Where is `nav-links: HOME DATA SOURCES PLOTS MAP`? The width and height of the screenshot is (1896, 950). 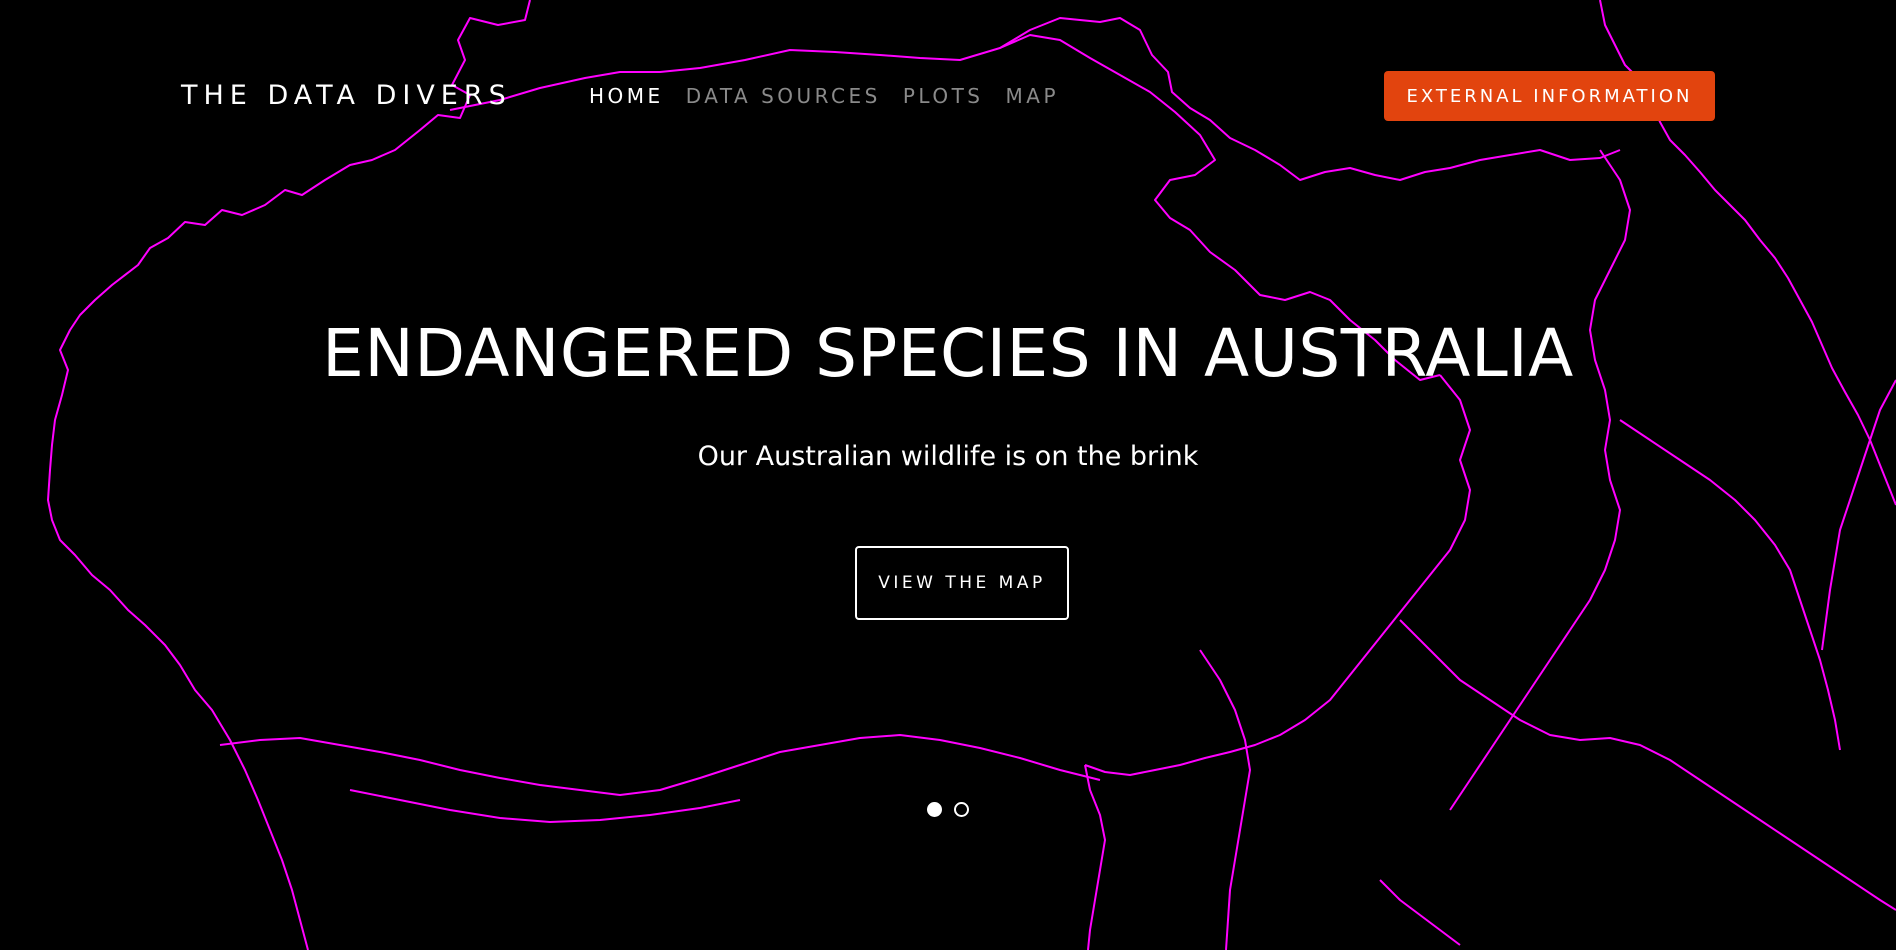 nav-links: HOME DATA SOURCES PLOTS MAP is located at coordinates (824, 96).